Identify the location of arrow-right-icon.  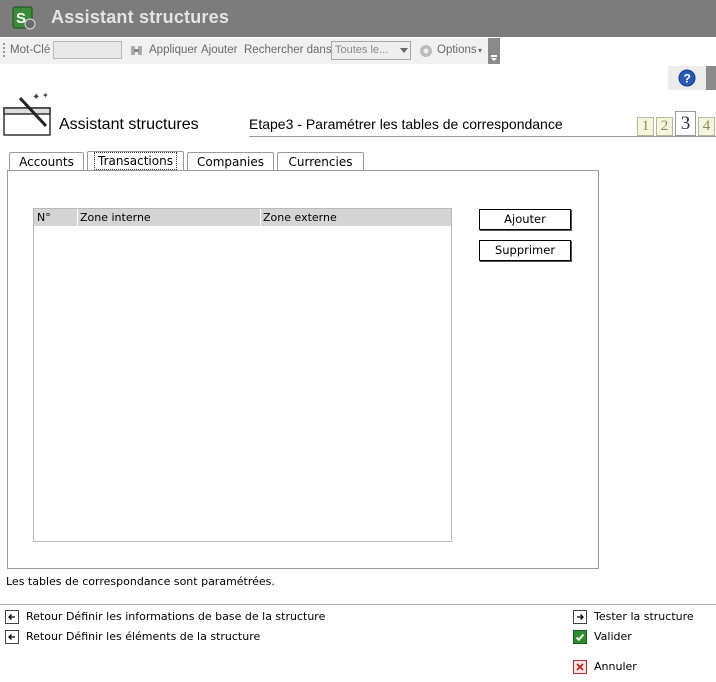
(580, 617).